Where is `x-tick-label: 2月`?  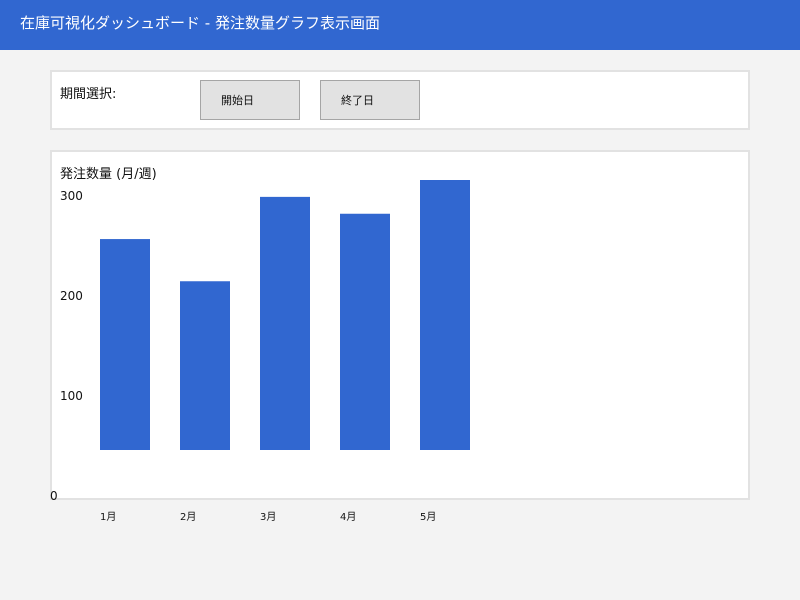
x-tick-label: 2月 is located at coordinates (188, 517).